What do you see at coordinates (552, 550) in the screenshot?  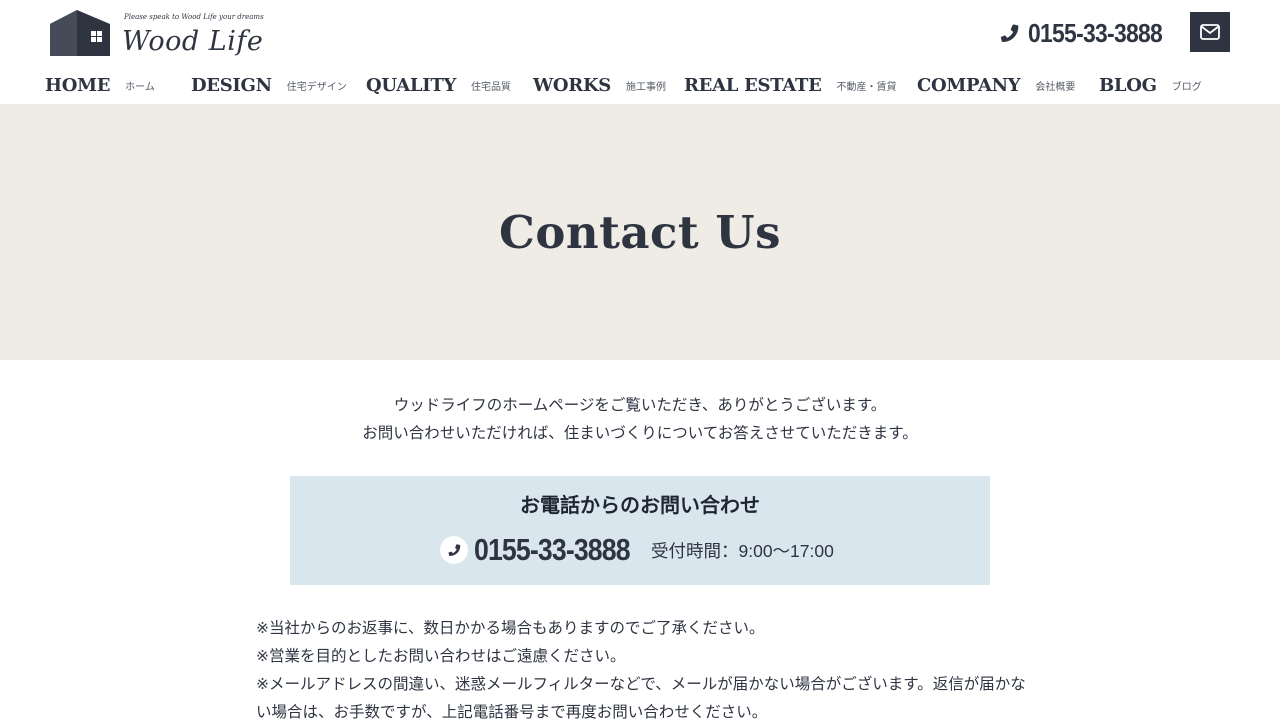 I see `phone-number-link: 0155-33-3888` at bounding box center [552, 550].